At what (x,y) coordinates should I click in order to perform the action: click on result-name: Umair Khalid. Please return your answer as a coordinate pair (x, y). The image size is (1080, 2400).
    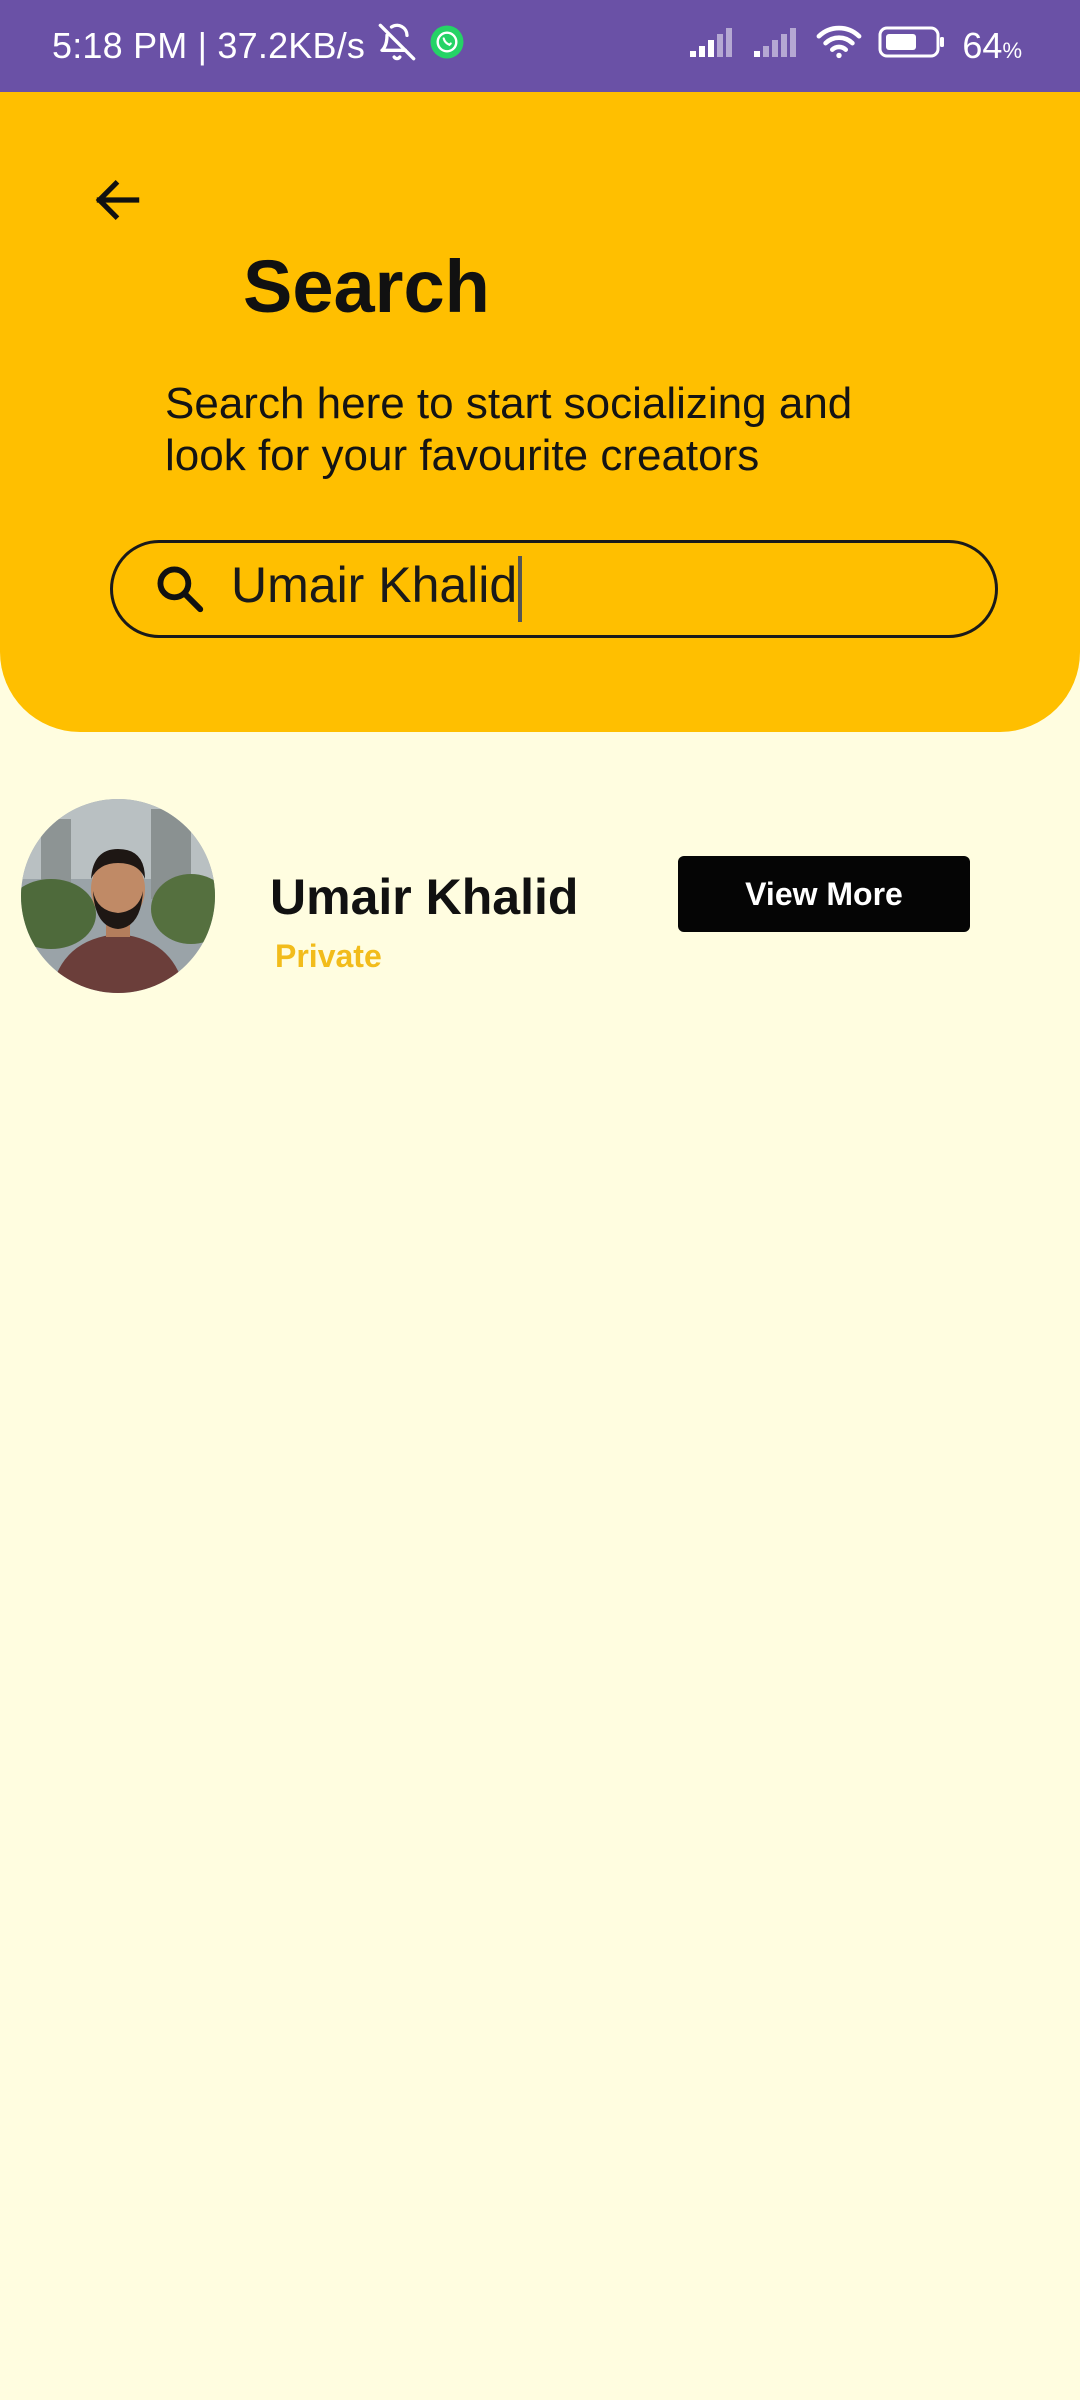
    Looking at the image, I should click on (424, 897).